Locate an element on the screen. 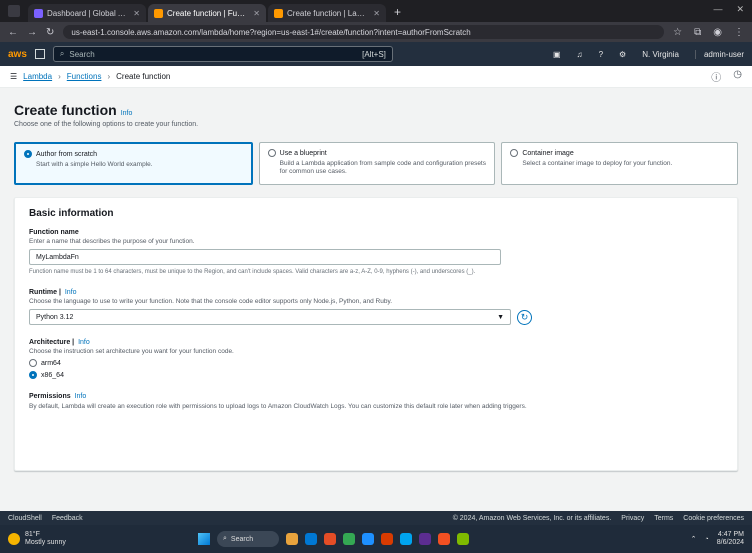 The width and height of the screenshot is (752, 553). browser-tab-2: Create function | Functions | Lambda ✕ is located at coordinates (207, 13).